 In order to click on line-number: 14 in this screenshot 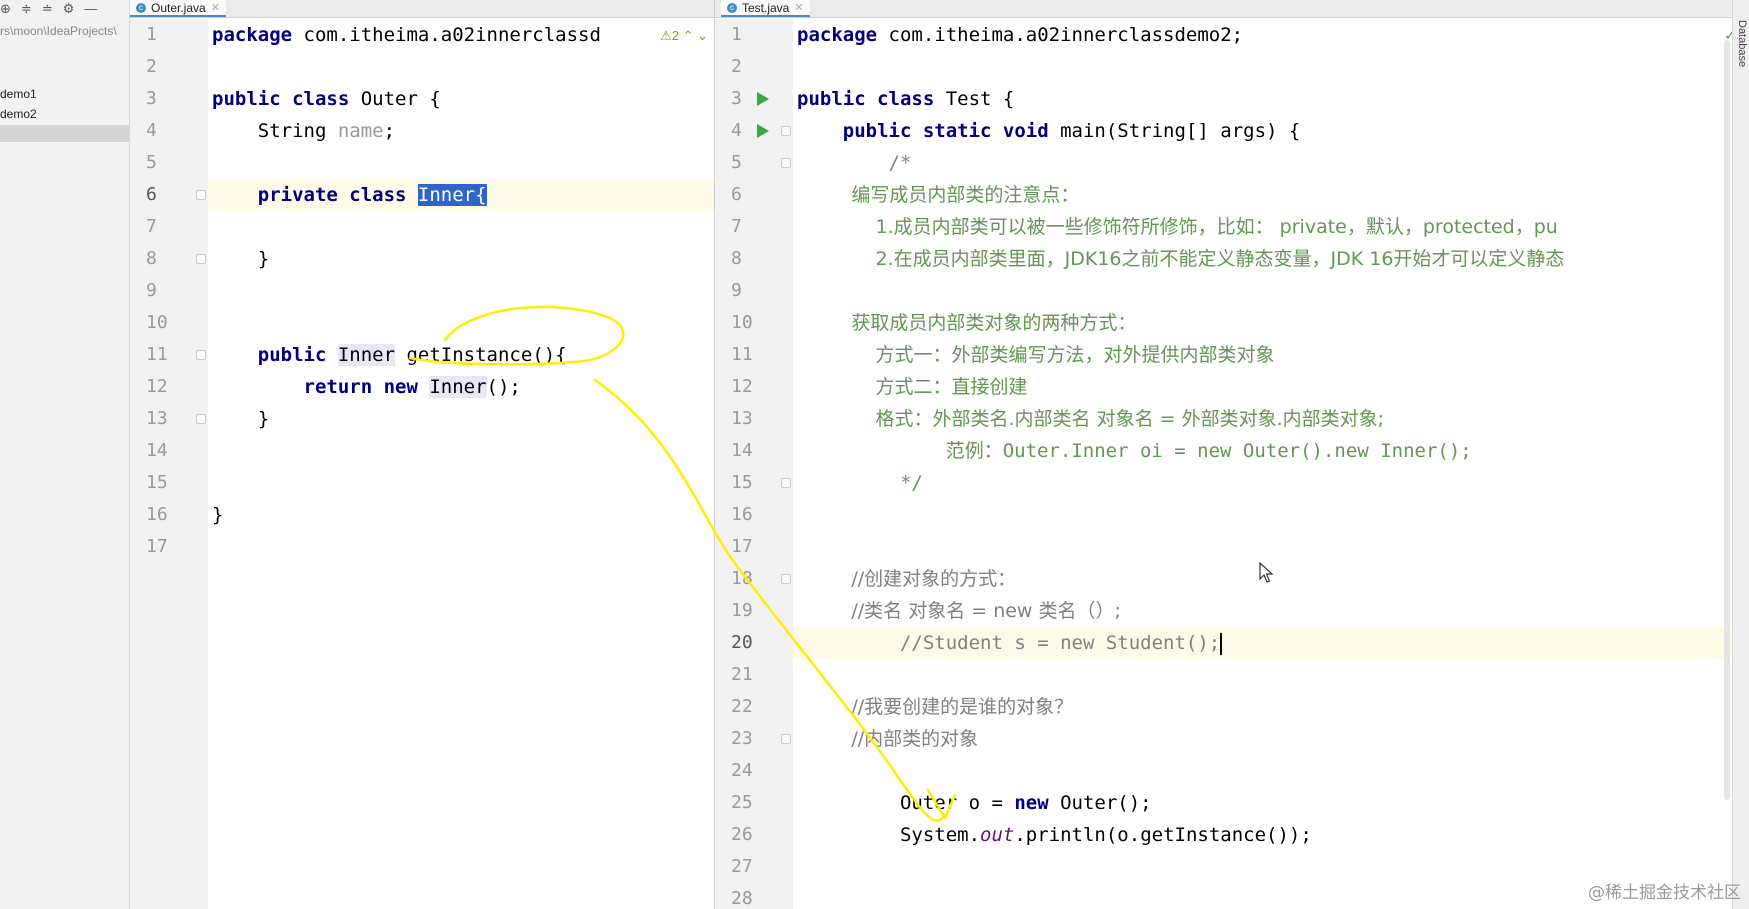, I will do `click(157, 450)`.